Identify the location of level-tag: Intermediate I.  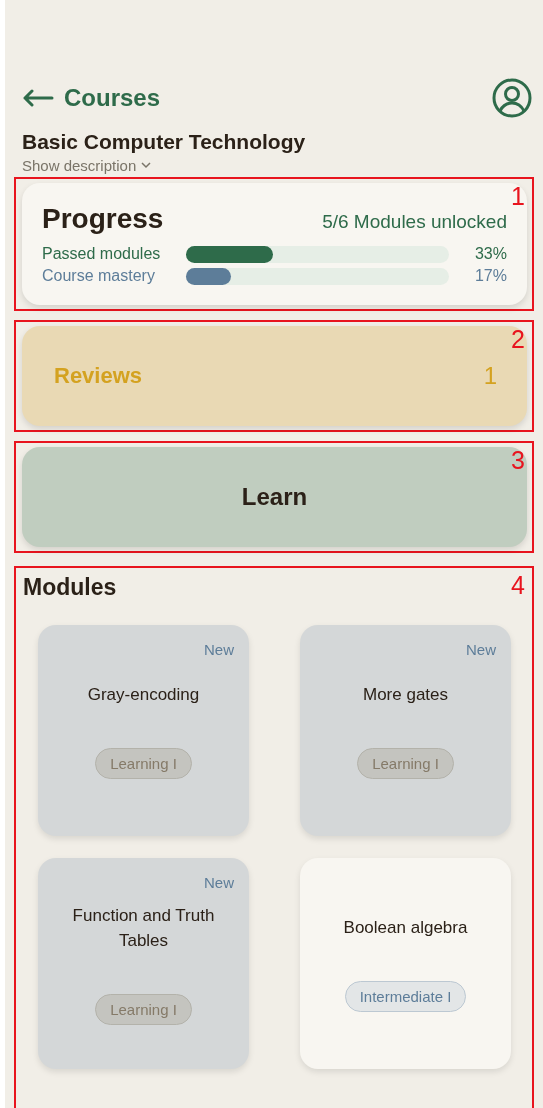
(405, 996).